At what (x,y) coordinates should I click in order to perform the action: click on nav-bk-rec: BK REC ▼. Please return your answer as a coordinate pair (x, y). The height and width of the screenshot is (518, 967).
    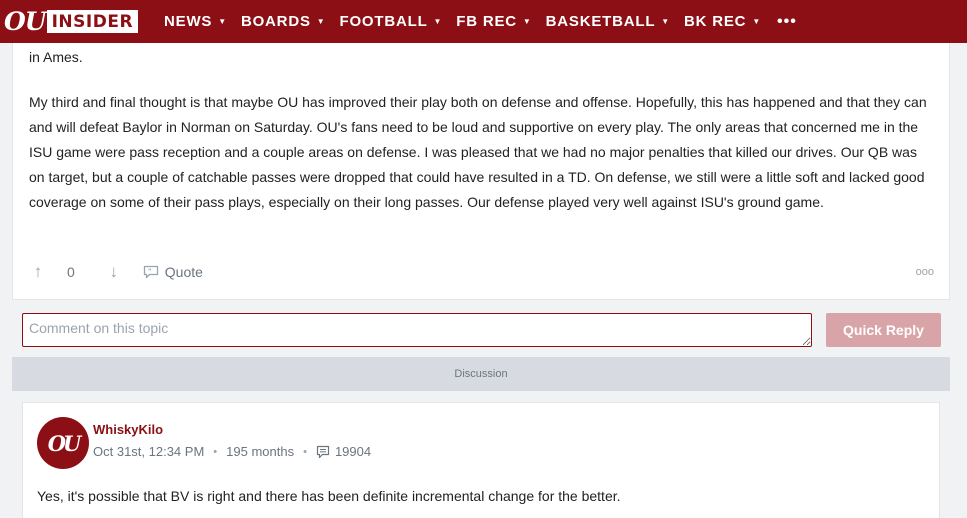
    Looking at the image, I should click on (722, 21).